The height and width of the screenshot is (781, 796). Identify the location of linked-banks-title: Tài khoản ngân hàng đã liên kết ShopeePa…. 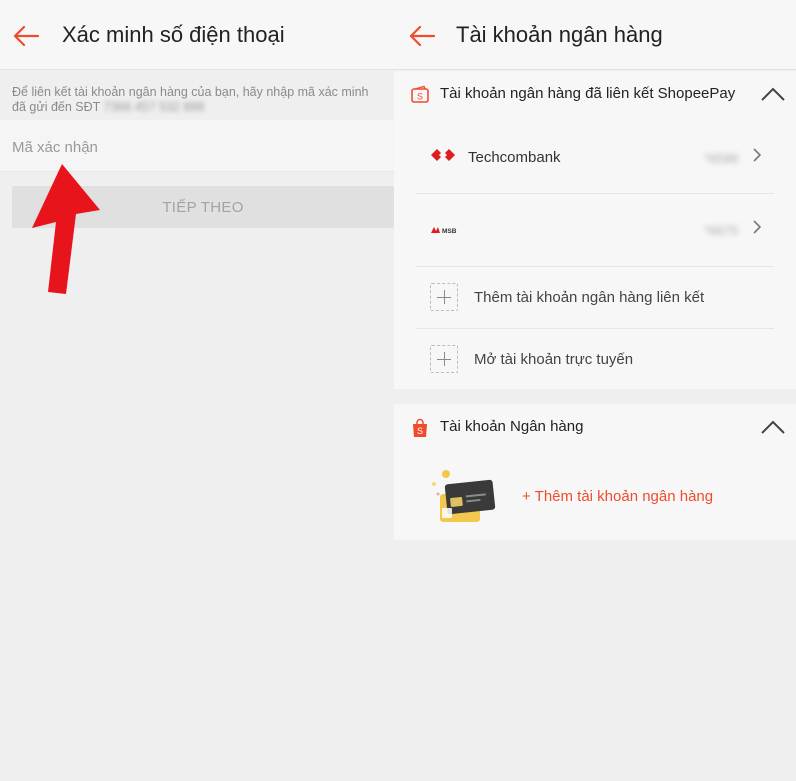
(588, 93).